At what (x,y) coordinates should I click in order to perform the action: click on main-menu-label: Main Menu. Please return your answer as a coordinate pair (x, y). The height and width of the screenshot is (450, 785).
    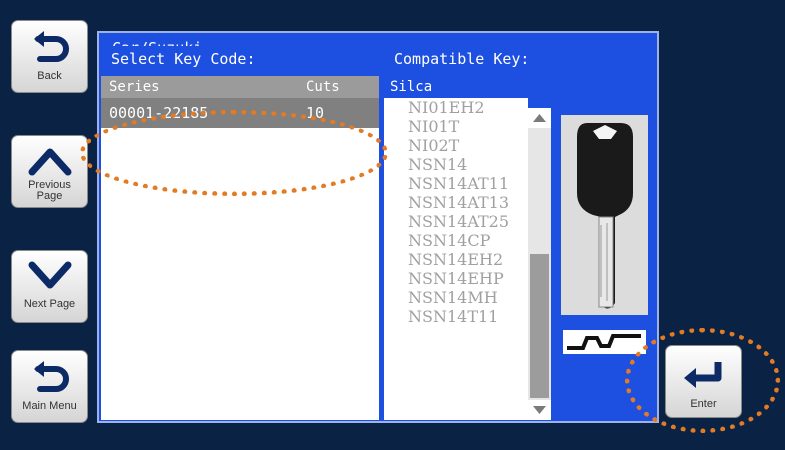
    Looking at the image, I should click on (49, 406).